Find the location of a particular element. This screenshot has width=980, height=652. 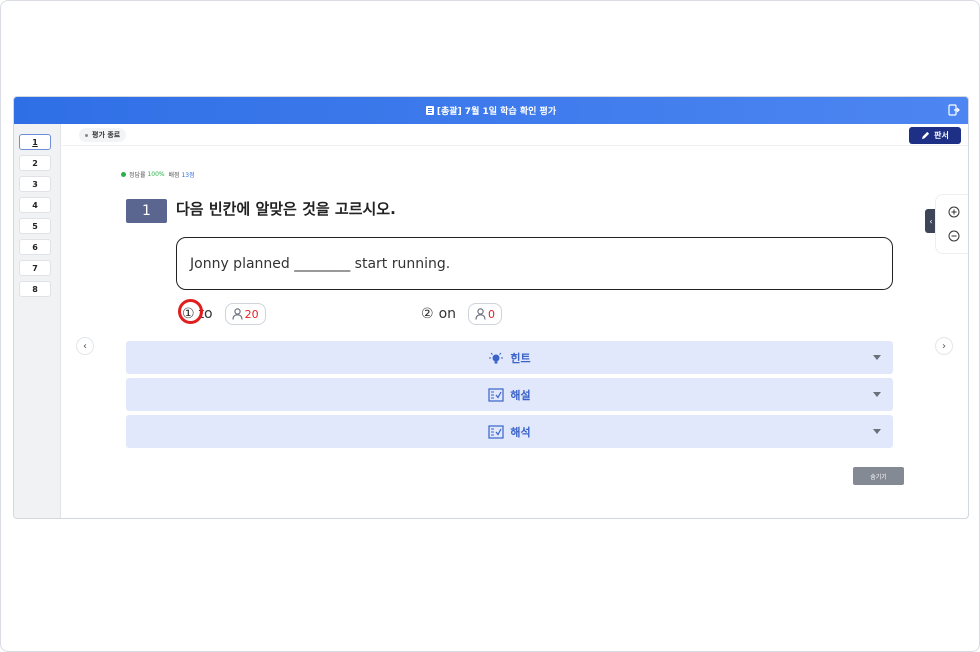

sidebar-item-1: 1 is located at coordinates (35, 142).